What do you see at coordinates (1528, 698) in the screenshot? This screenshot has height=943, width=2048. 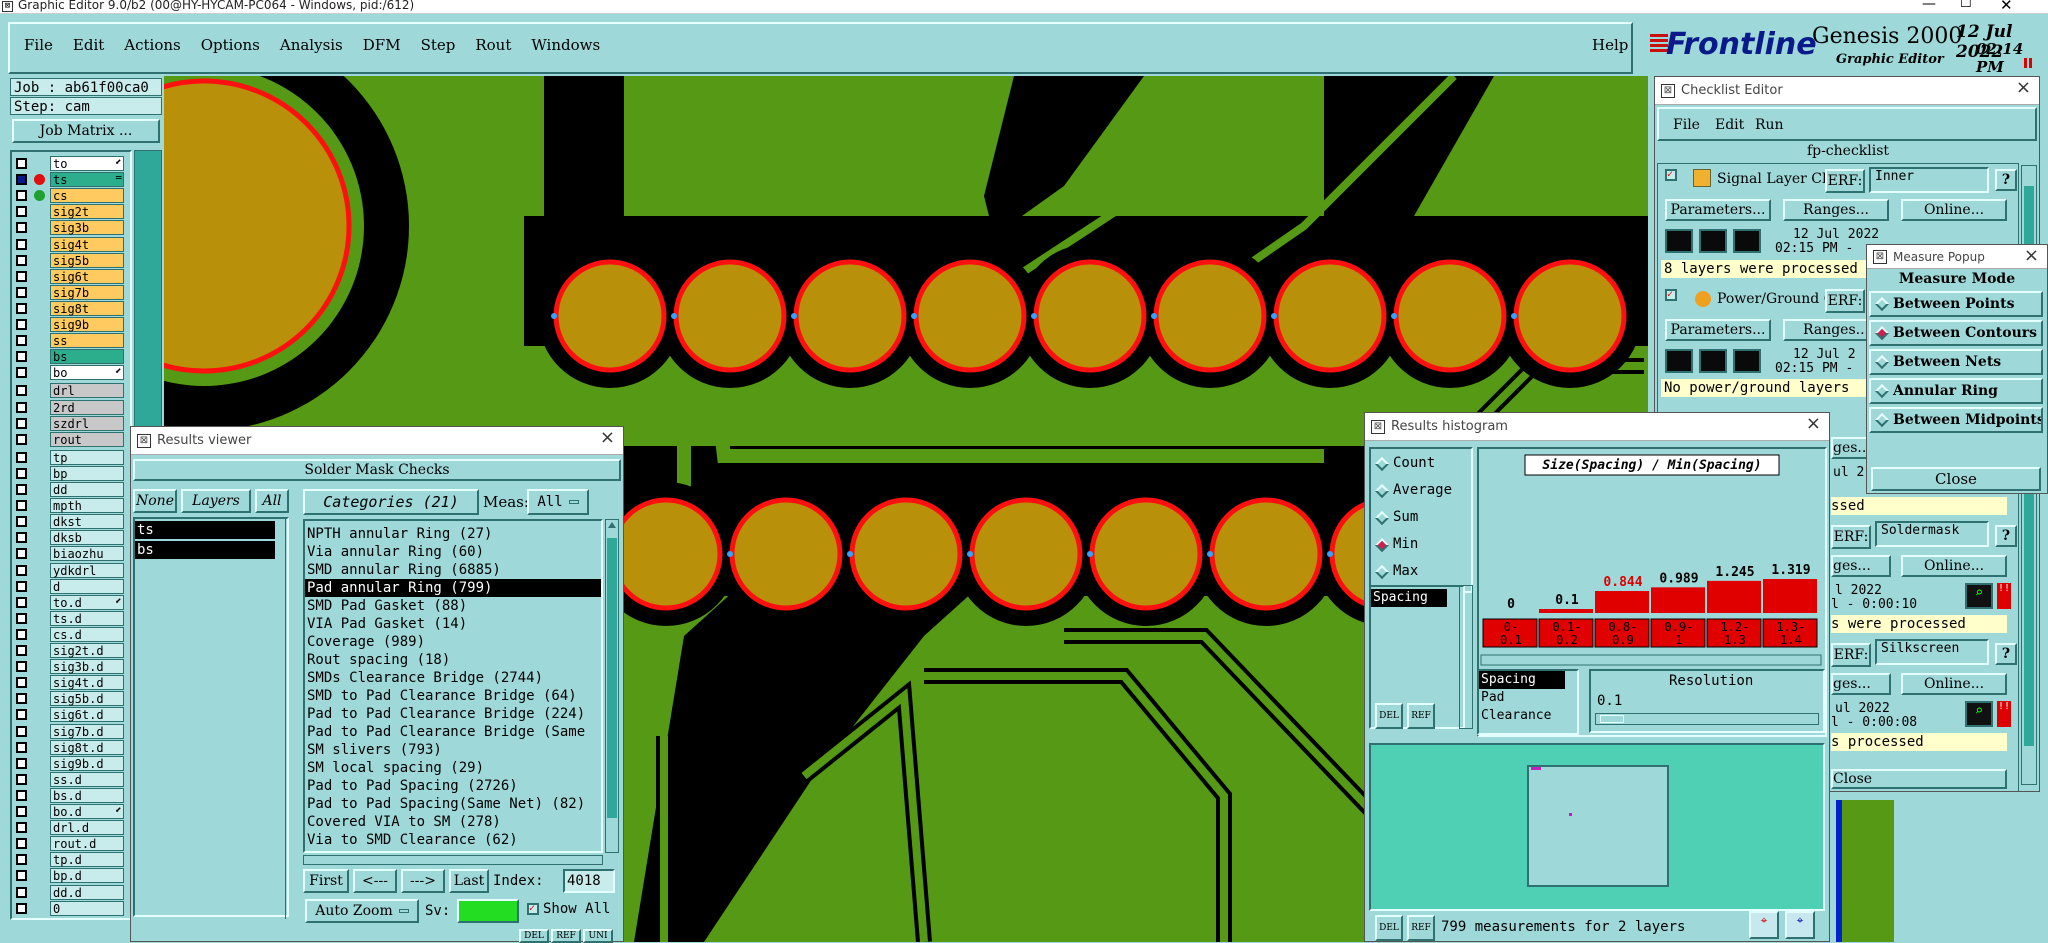 I see `bottom-pad: Pad` at bounding box center [1528, 698].